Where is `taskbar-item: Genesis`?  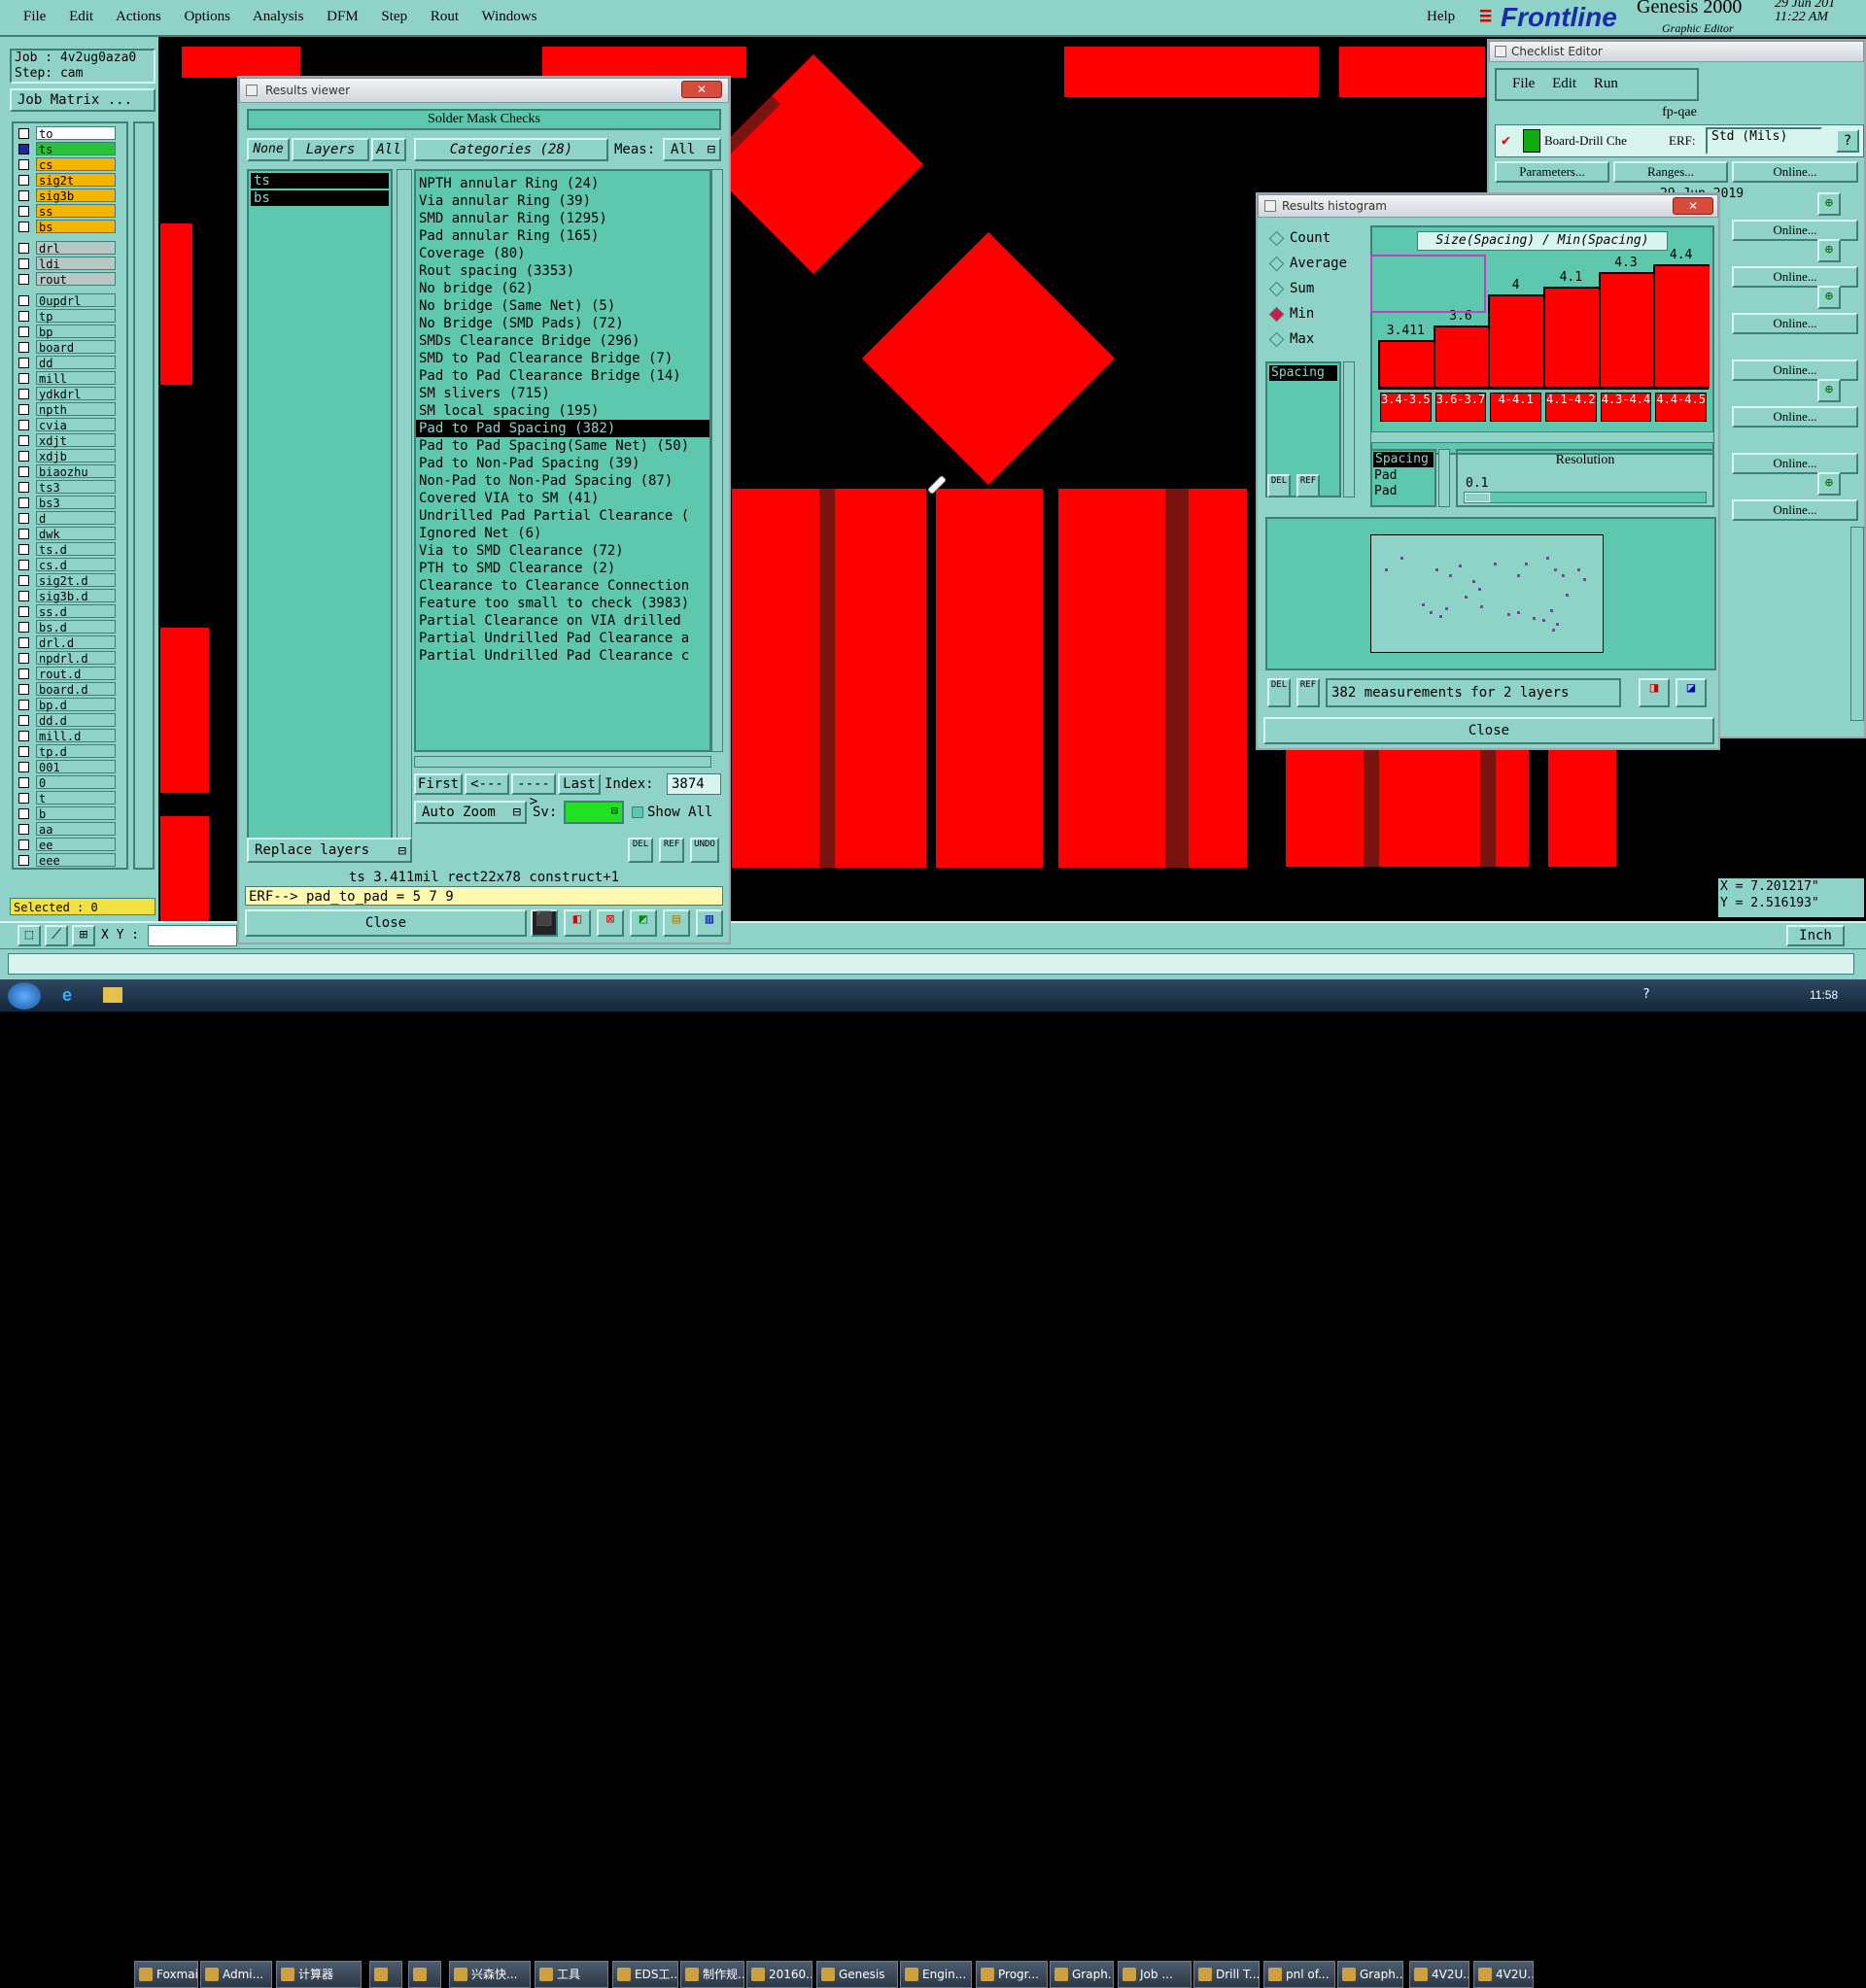 taskbar-item: Genesis is located at coordinates (857, 1975).